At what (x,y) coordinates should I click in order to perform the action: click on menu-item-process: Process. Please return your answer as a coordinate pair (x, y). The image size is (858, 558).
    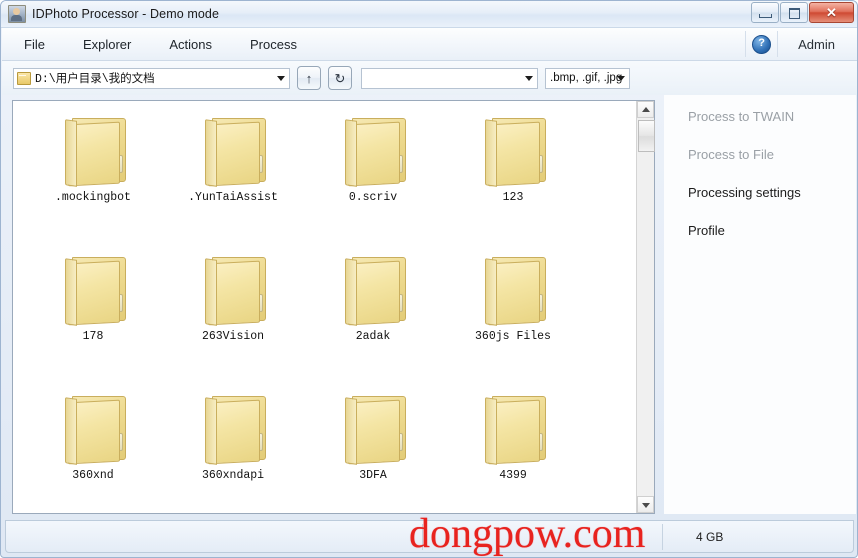
    Looking at the image, I should click on (273, 44).